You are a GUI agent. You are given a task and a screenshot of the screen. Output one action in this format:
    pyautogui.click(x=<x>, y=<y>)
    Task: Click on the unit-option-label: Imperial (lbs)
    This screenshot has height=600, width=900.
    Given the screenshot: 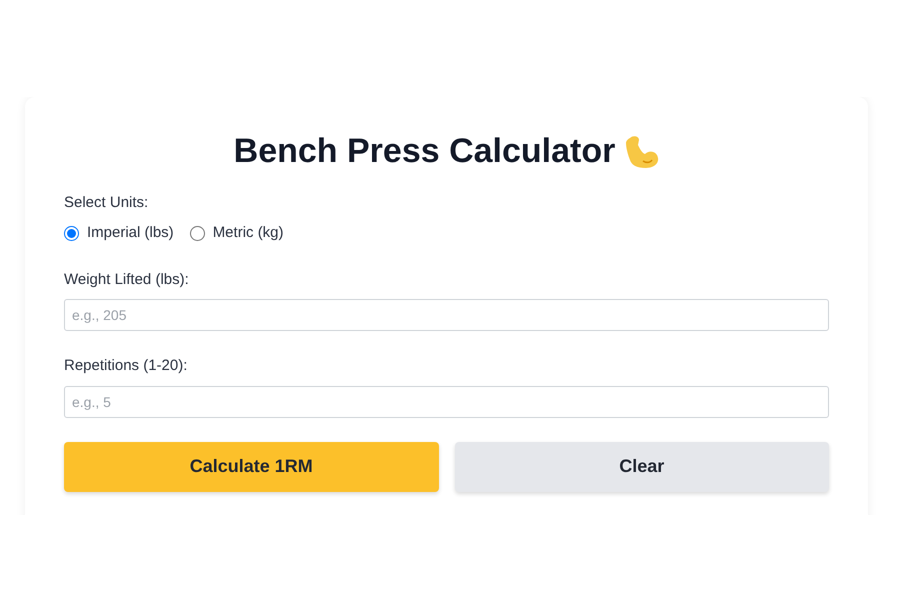 What is the action you would take?
    pyautogui.click(x=130, y=233)
    